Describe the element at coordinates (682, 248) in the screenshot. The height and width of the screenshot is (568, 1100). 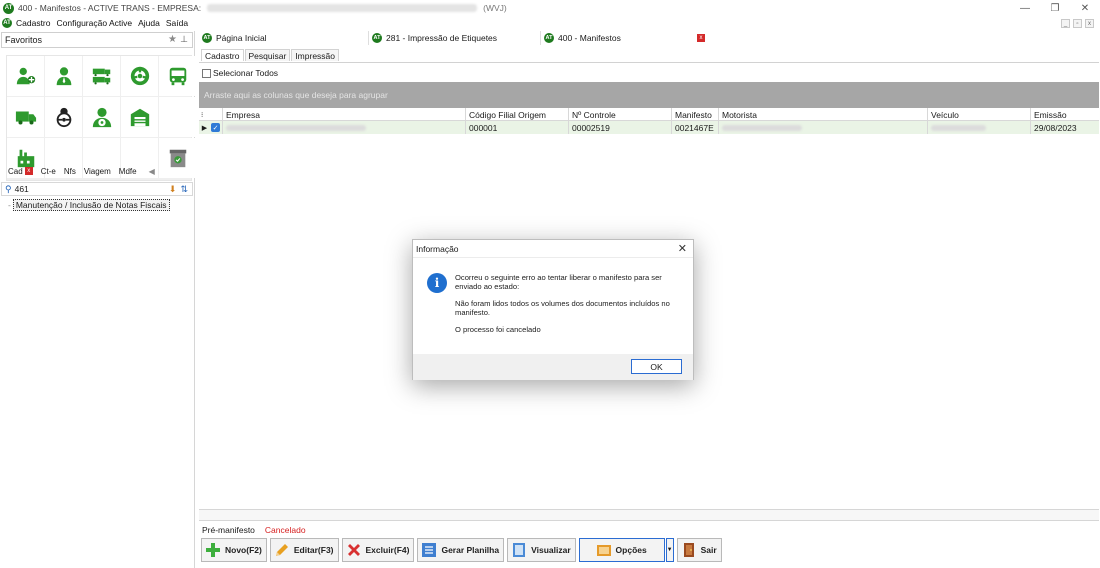
I see `dialog-close-icon: ✕` at that location.